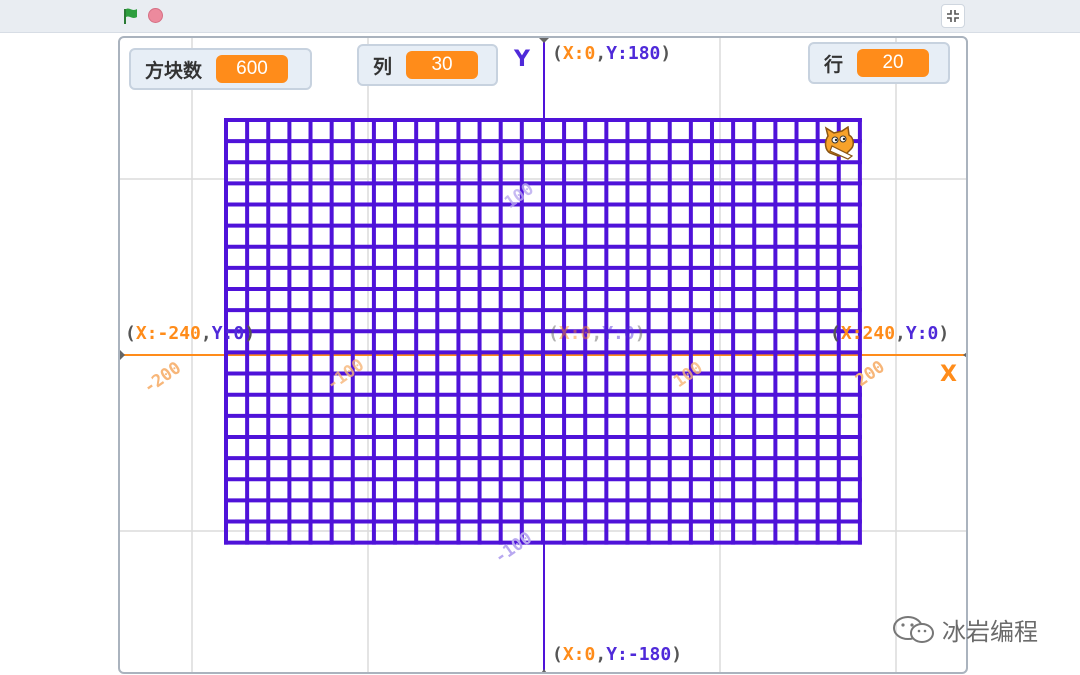 This screenshot has height=675, width=1080. I want to click on coord-label-left: (X:-240,Y:0), so click(190, 333).